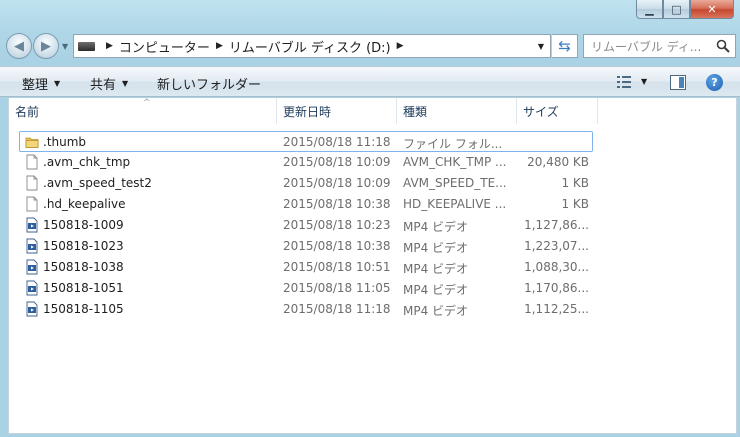 This screenshot has height=437, width=740. I want to click on title-bar: ▁ □ ✕, so click(370, 14).